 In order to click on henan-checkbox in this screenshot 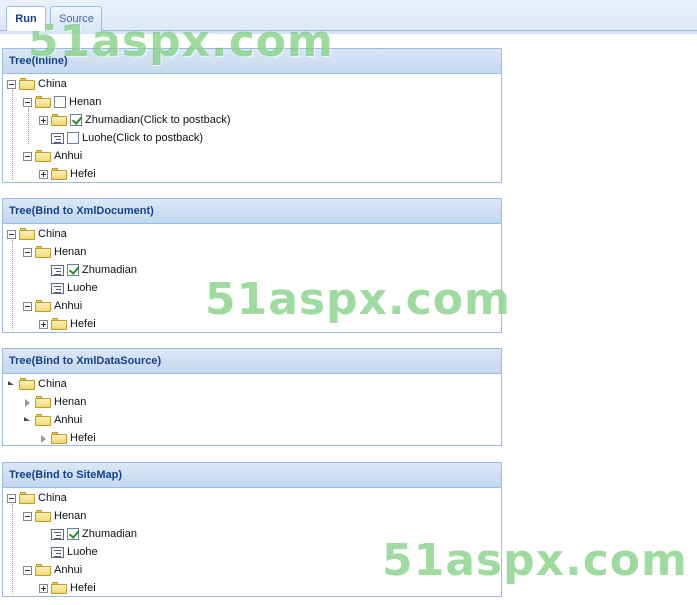, I will do `click(60, 102)`.